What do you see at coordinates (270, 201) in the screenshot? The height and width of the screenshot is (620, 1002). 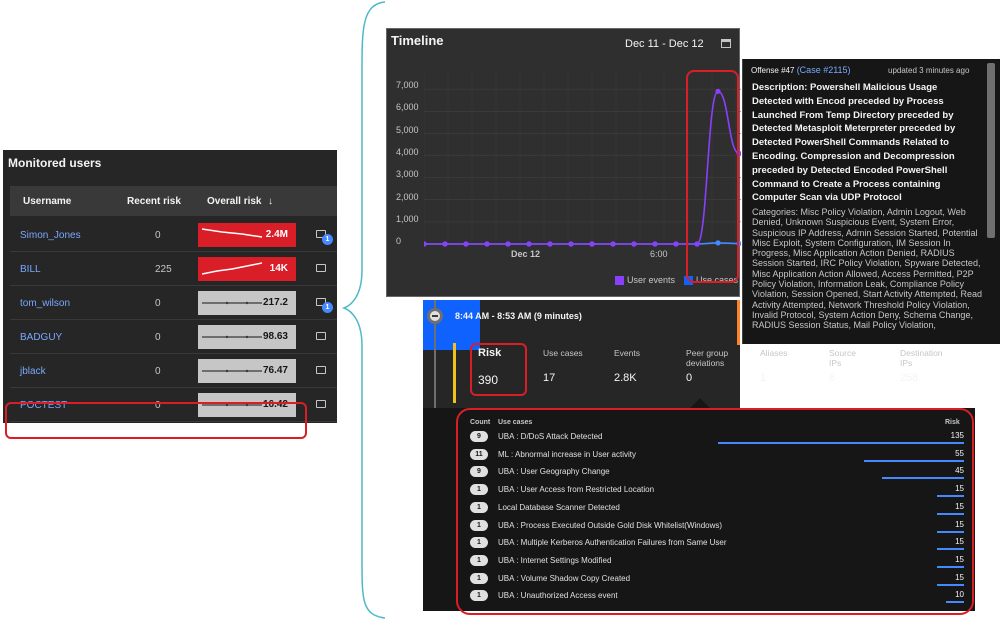 I see `sort-arrow-icon: ↓` at bounding box center [270, 201].